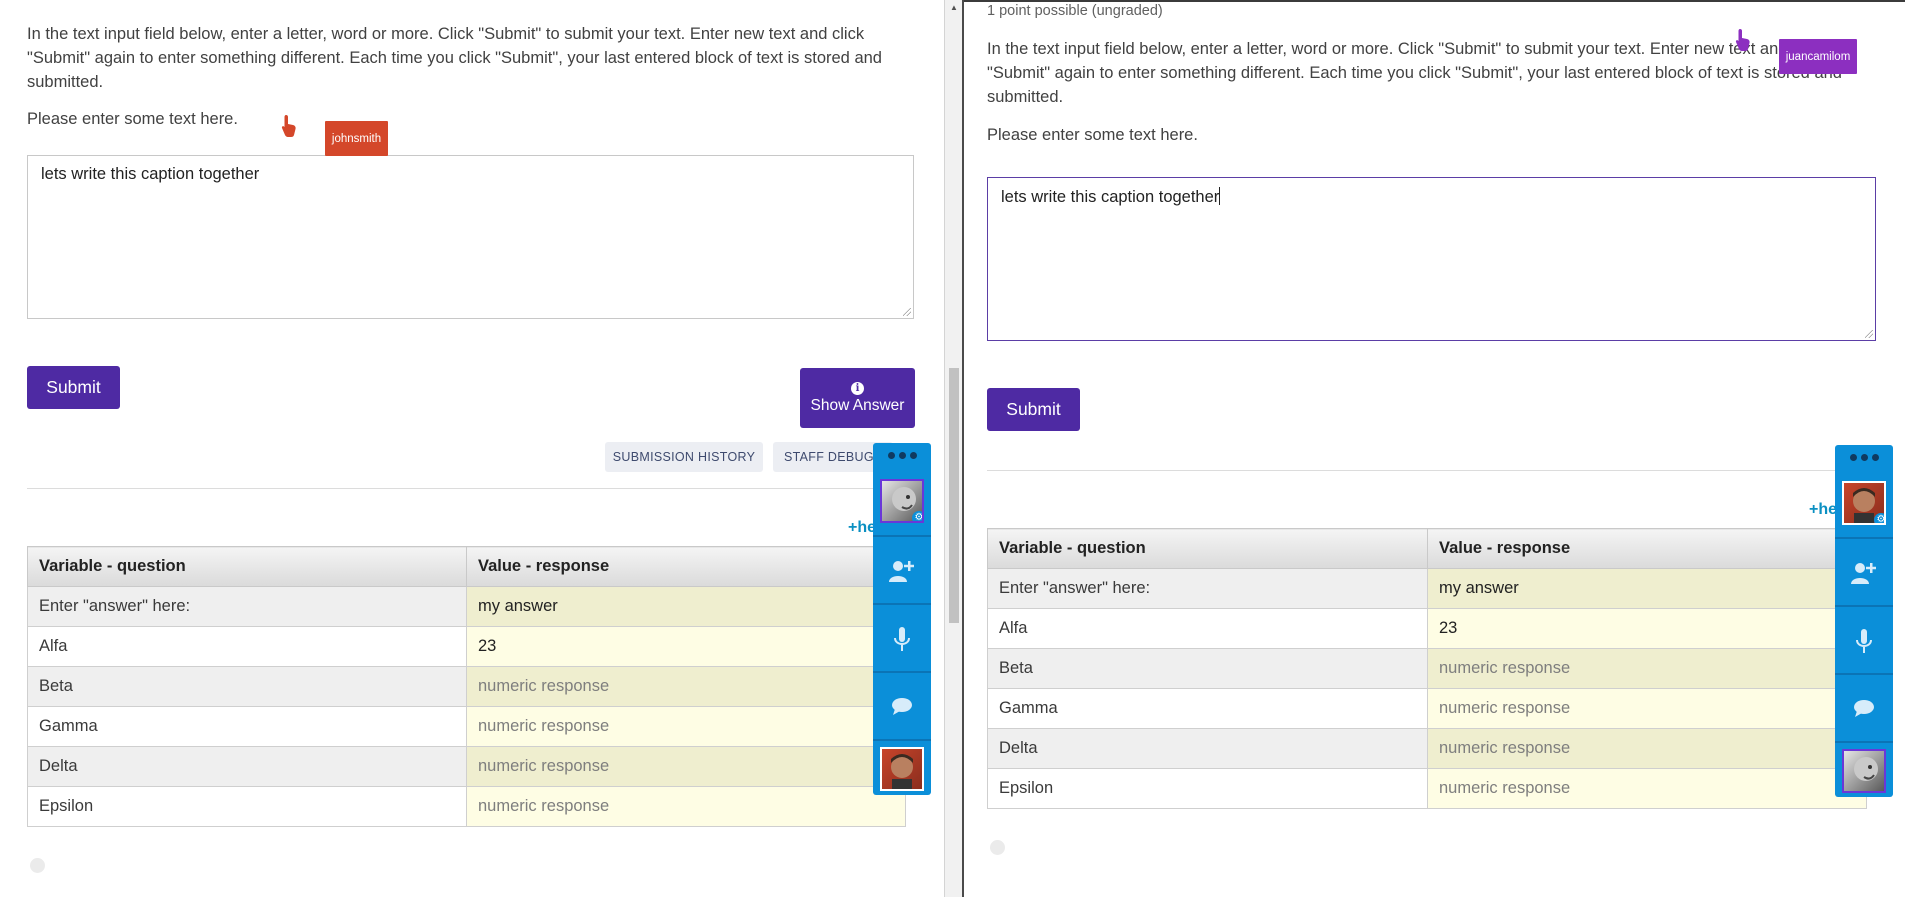  I want to click on show-answer-label: Show Answer, so click(857, 405).